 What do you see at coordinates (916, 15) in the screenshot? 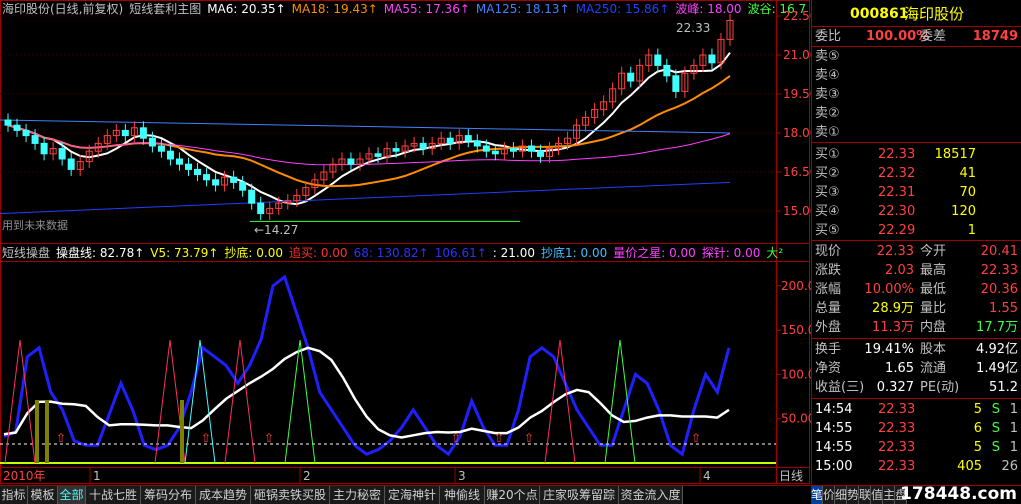
I see `stock-title: 000861 海印股份` at bounding box center [916, 15].